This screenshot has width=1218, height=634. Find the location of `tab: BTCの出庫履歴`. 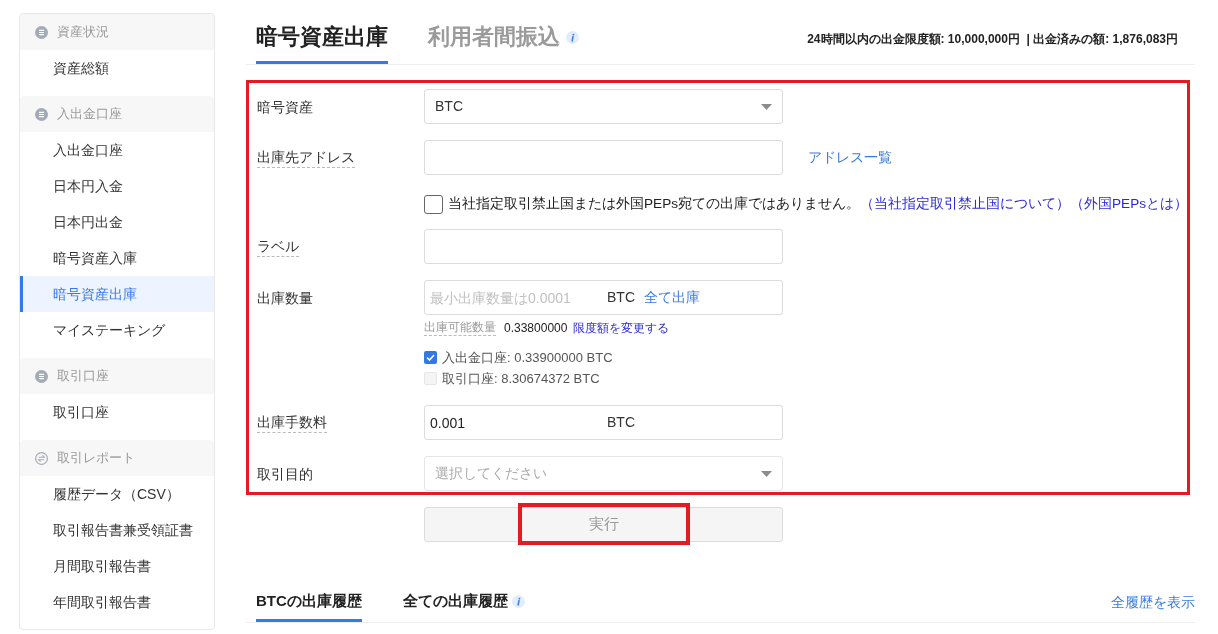

tab: BTCの出庫履歴 is located at coordinates (309, 606).